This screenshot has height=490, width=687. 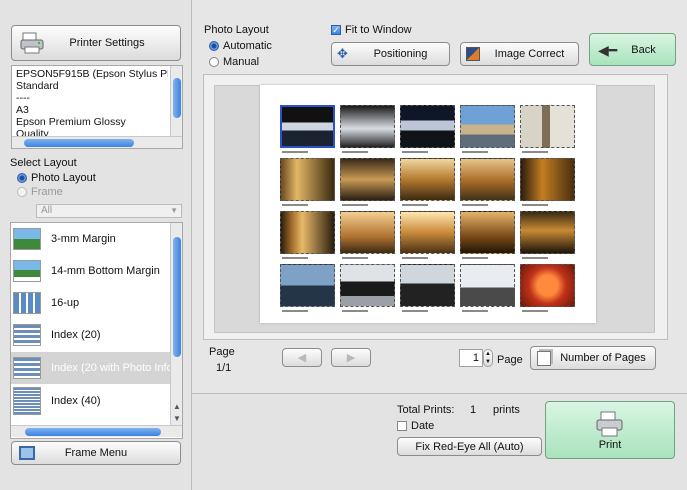 What do you see at coordinates (92, 368) in the screenshot?
I see `layout-item-selected: Index (20 with Photo Info)` at bounding box center [92, 368].